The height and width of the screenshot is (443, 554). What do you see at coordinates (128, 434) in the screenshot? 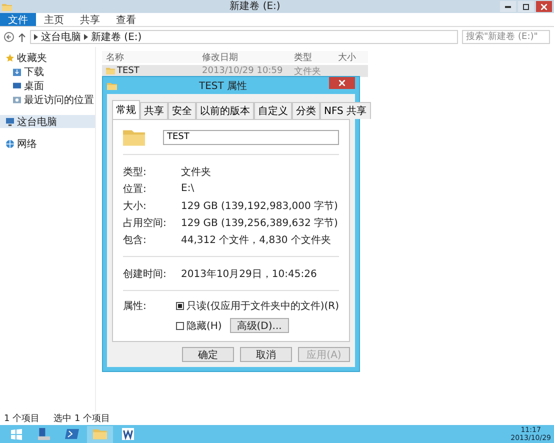
I see `word-icon` at bounding box center [128, 434].